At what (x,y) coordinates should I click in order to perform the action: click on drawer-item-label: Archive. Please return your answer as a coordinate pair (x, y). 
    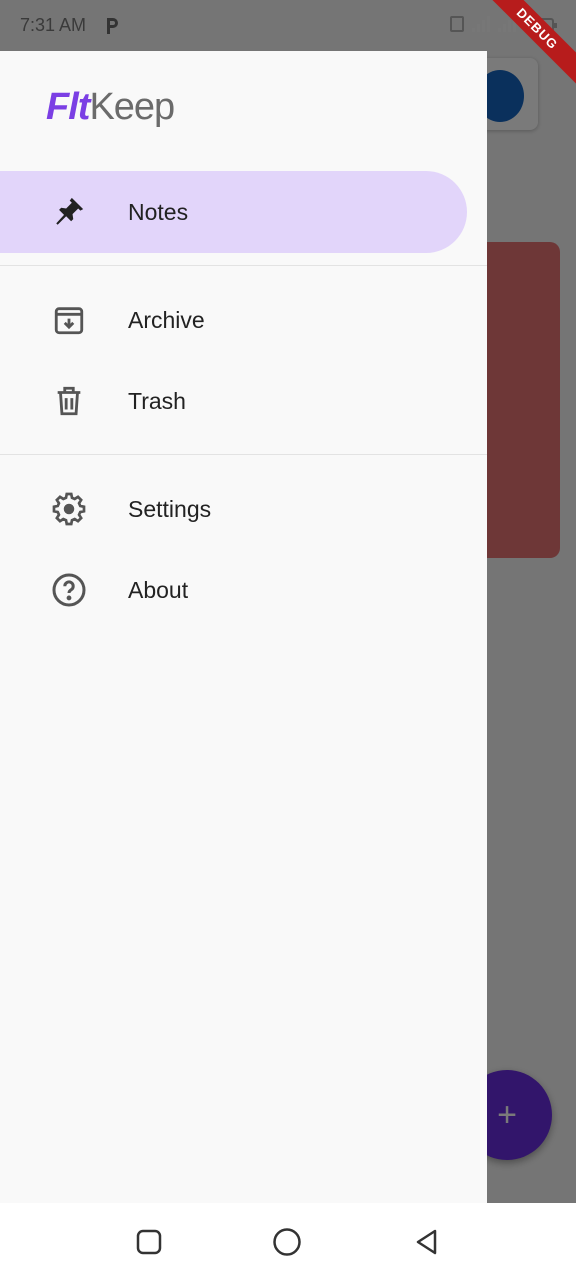
    Looking at the image, I should click on (166, 319).